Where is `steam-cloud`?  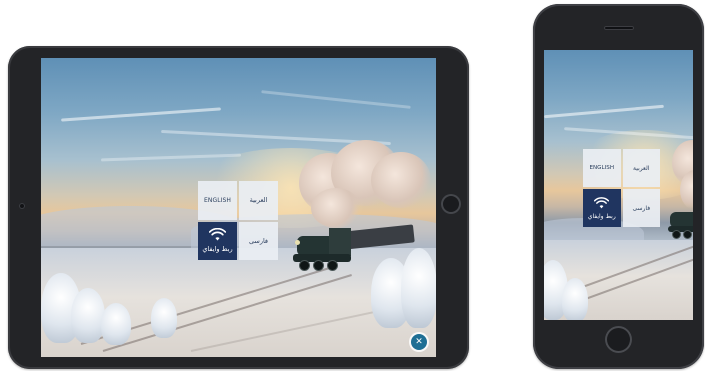
steam-cloud is located at coordinates (401, 180).